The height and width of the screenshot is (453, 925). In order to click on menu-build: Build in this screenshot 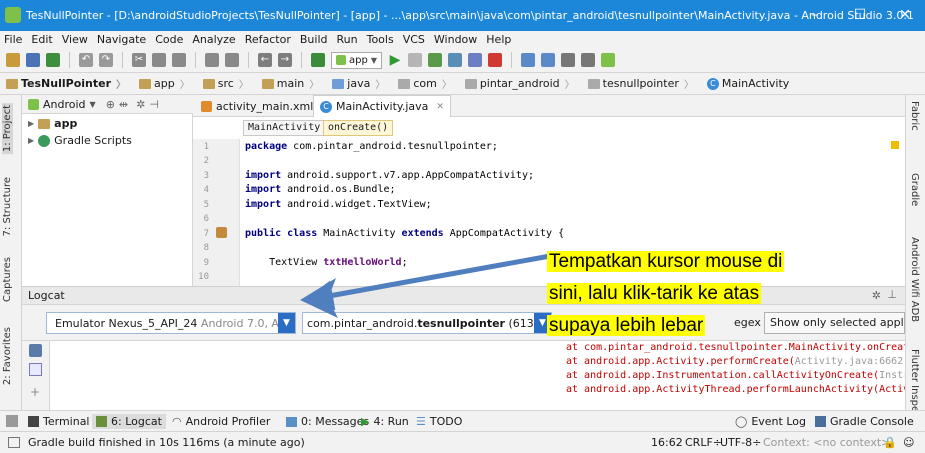, I will do `click(314, 39)`.